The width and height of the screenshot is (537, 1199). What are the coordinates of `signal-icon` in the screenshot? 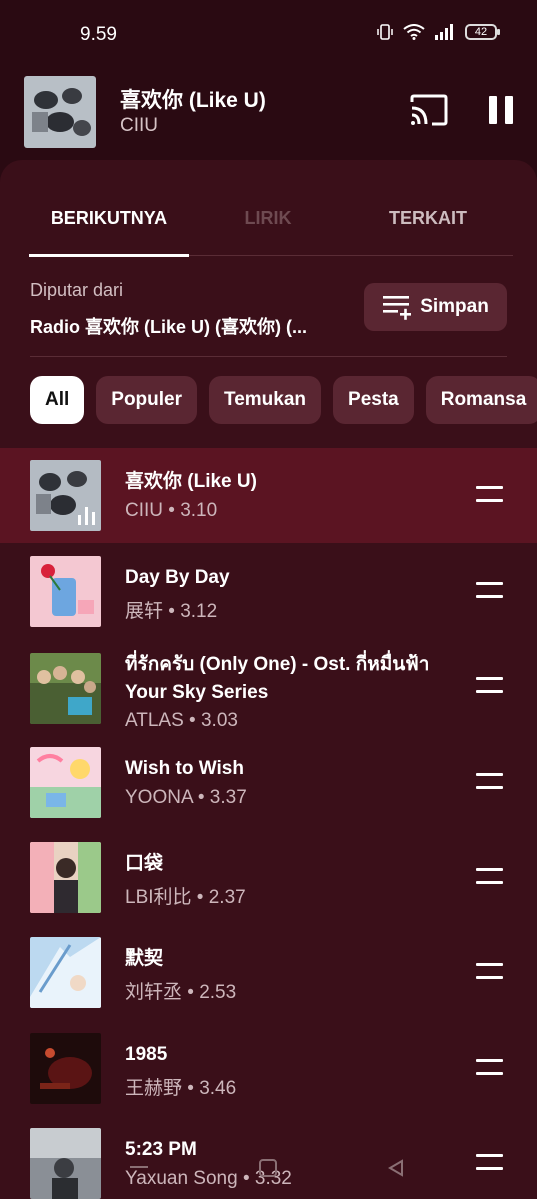 It's located at (444, 32).